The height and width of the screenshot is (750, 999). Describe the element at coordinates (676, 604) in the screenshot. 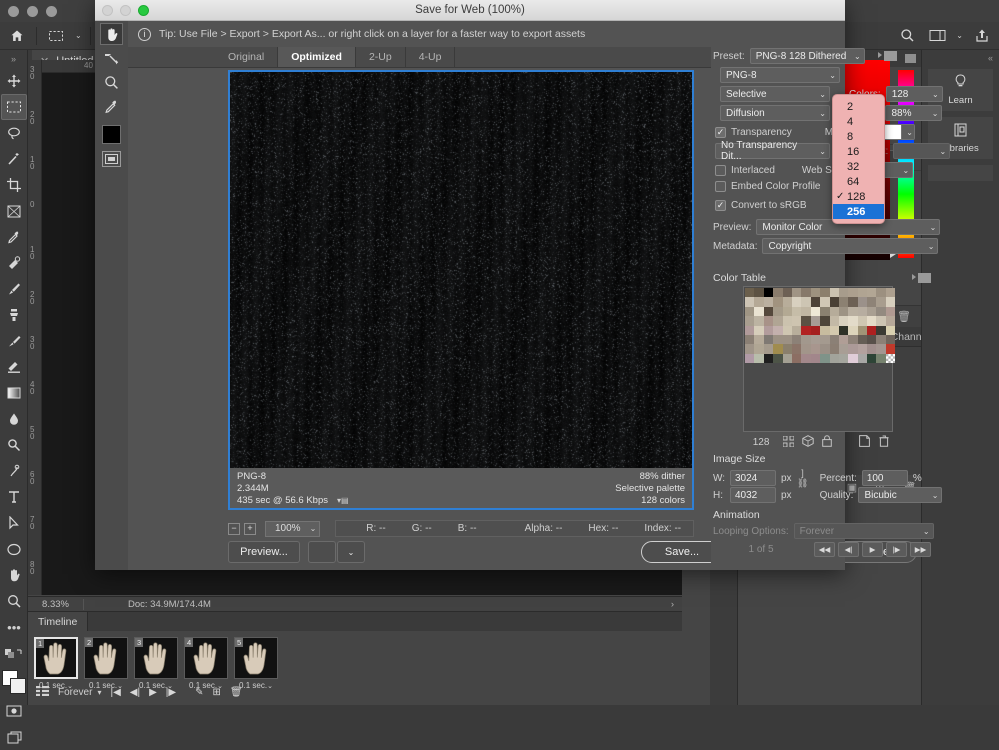

I see `status-expand-arrow: ›` at that location.